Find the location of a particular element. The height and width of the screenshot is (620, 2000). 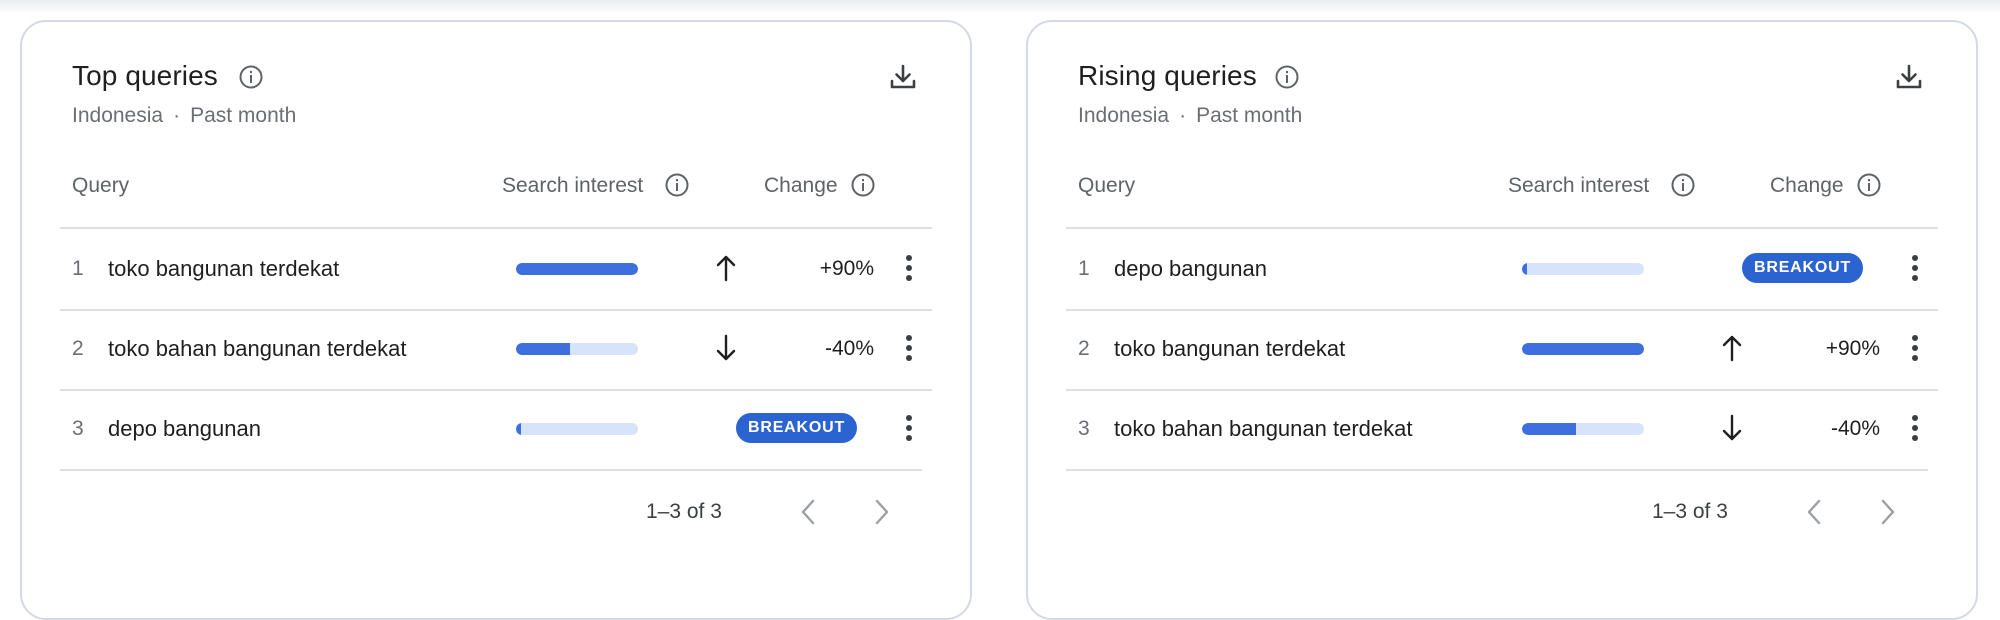

table-row: 1 depo bangunan BREAKOUT is located at coordinates (1502, 269).